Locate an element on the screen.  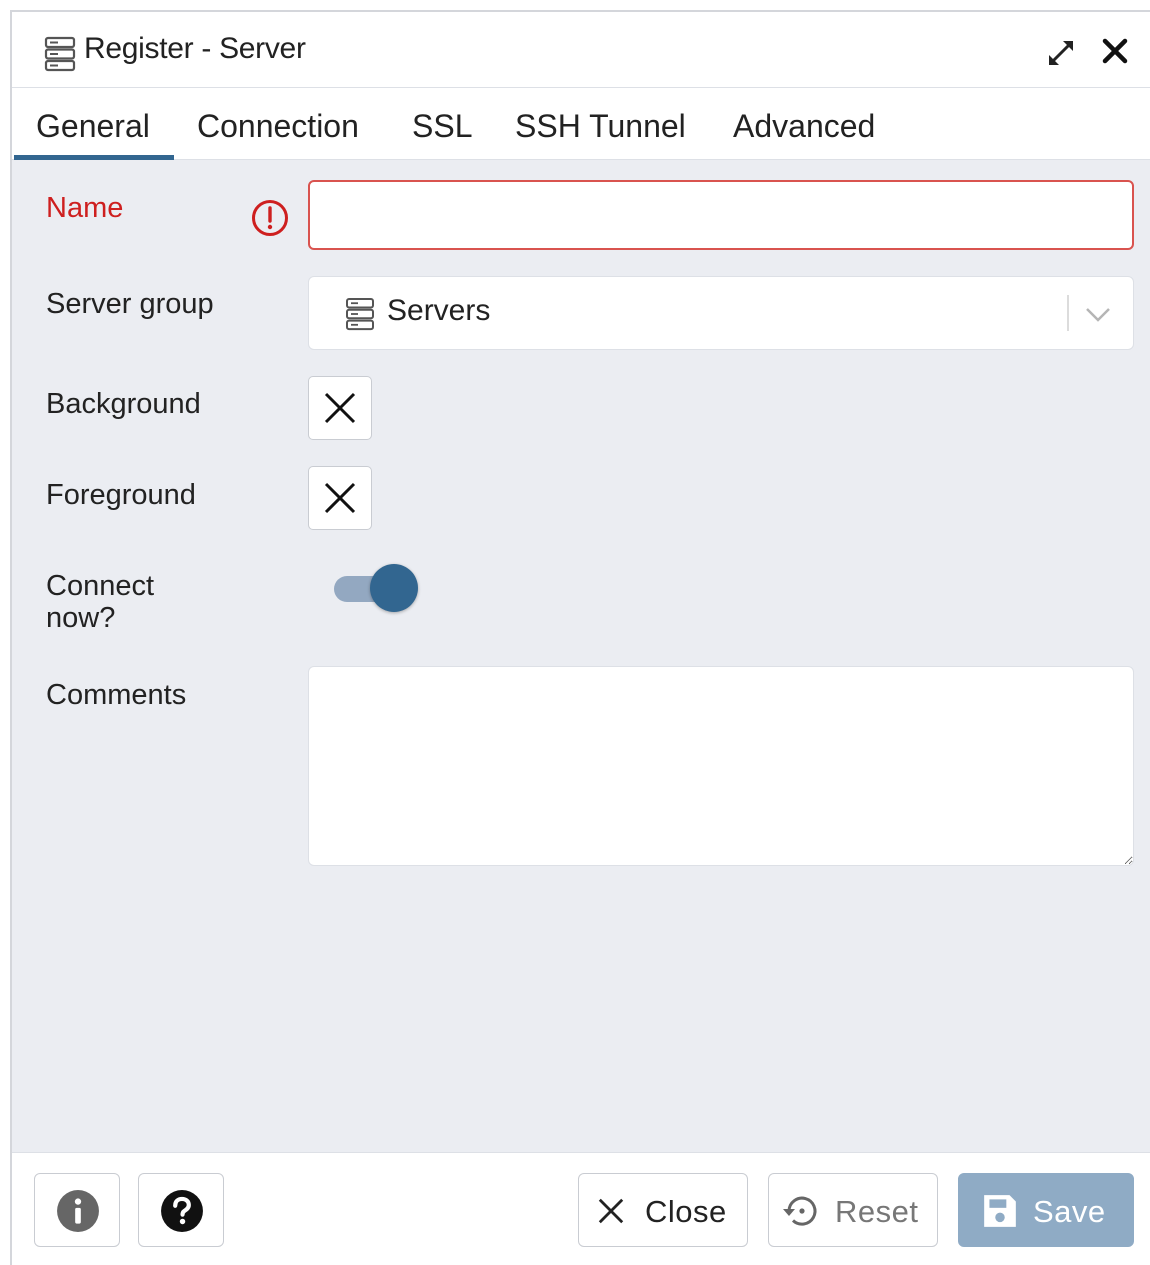
expand-icon is located at coordinates (1061, 53).